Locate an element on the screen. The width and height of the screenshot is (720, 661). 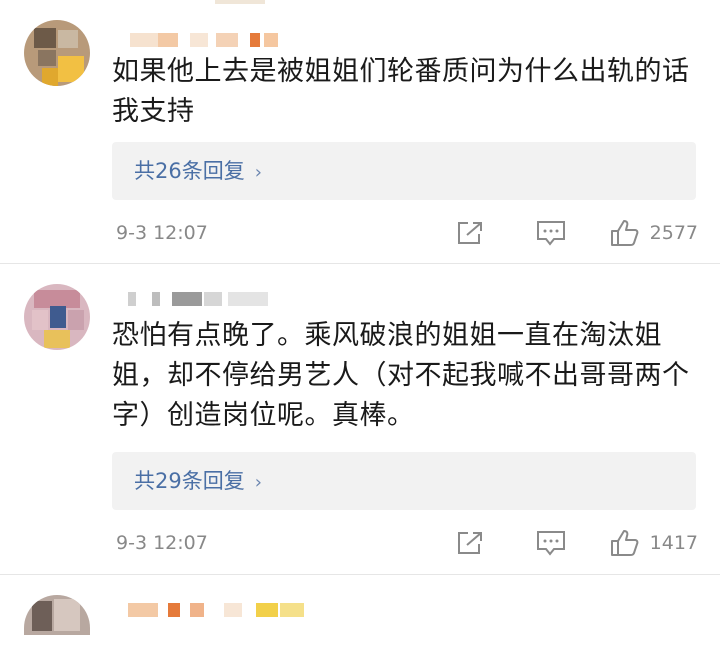
like-button: 2577 is located at coordinates (654, 233).